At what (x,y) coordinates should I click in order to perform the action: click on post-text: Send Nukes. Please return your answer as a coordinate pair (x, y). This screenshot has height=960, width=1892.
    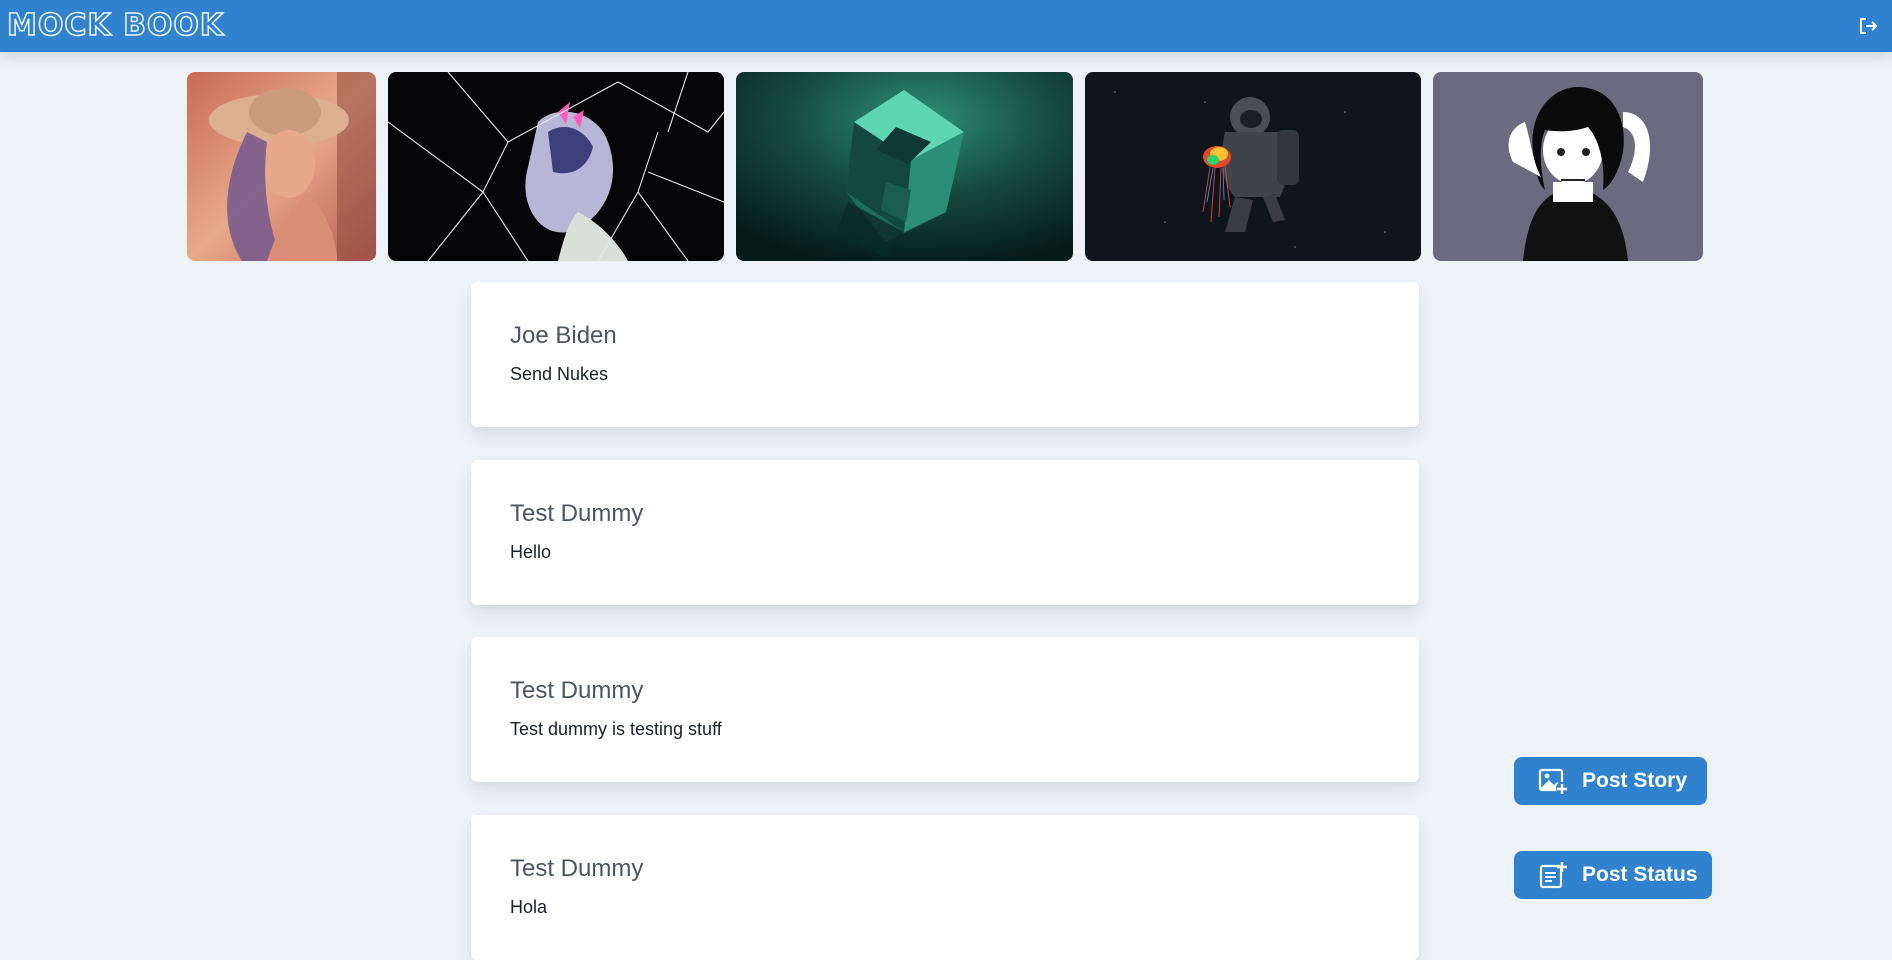
    Looking at the image, I should click on (559, 374).